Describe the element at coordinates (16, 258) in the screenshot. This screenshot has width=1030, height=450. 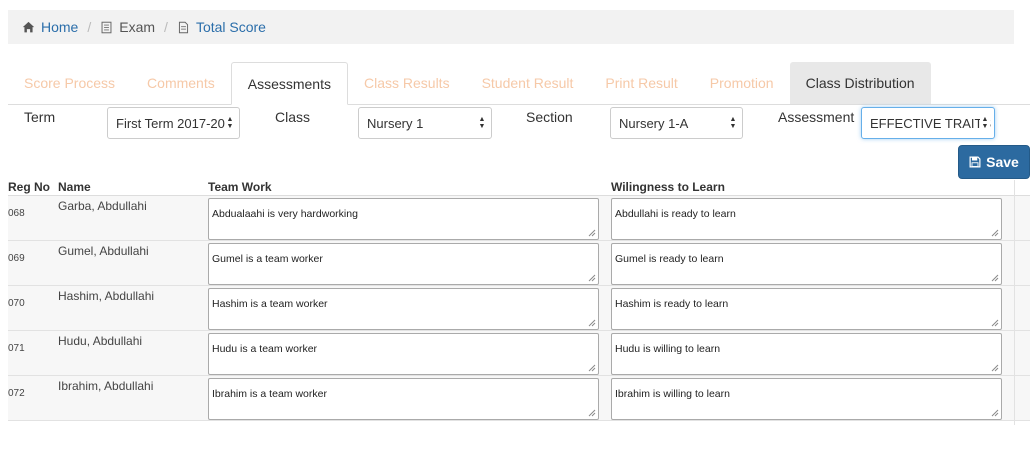
I see `reg-no-cell: 069` at that location.